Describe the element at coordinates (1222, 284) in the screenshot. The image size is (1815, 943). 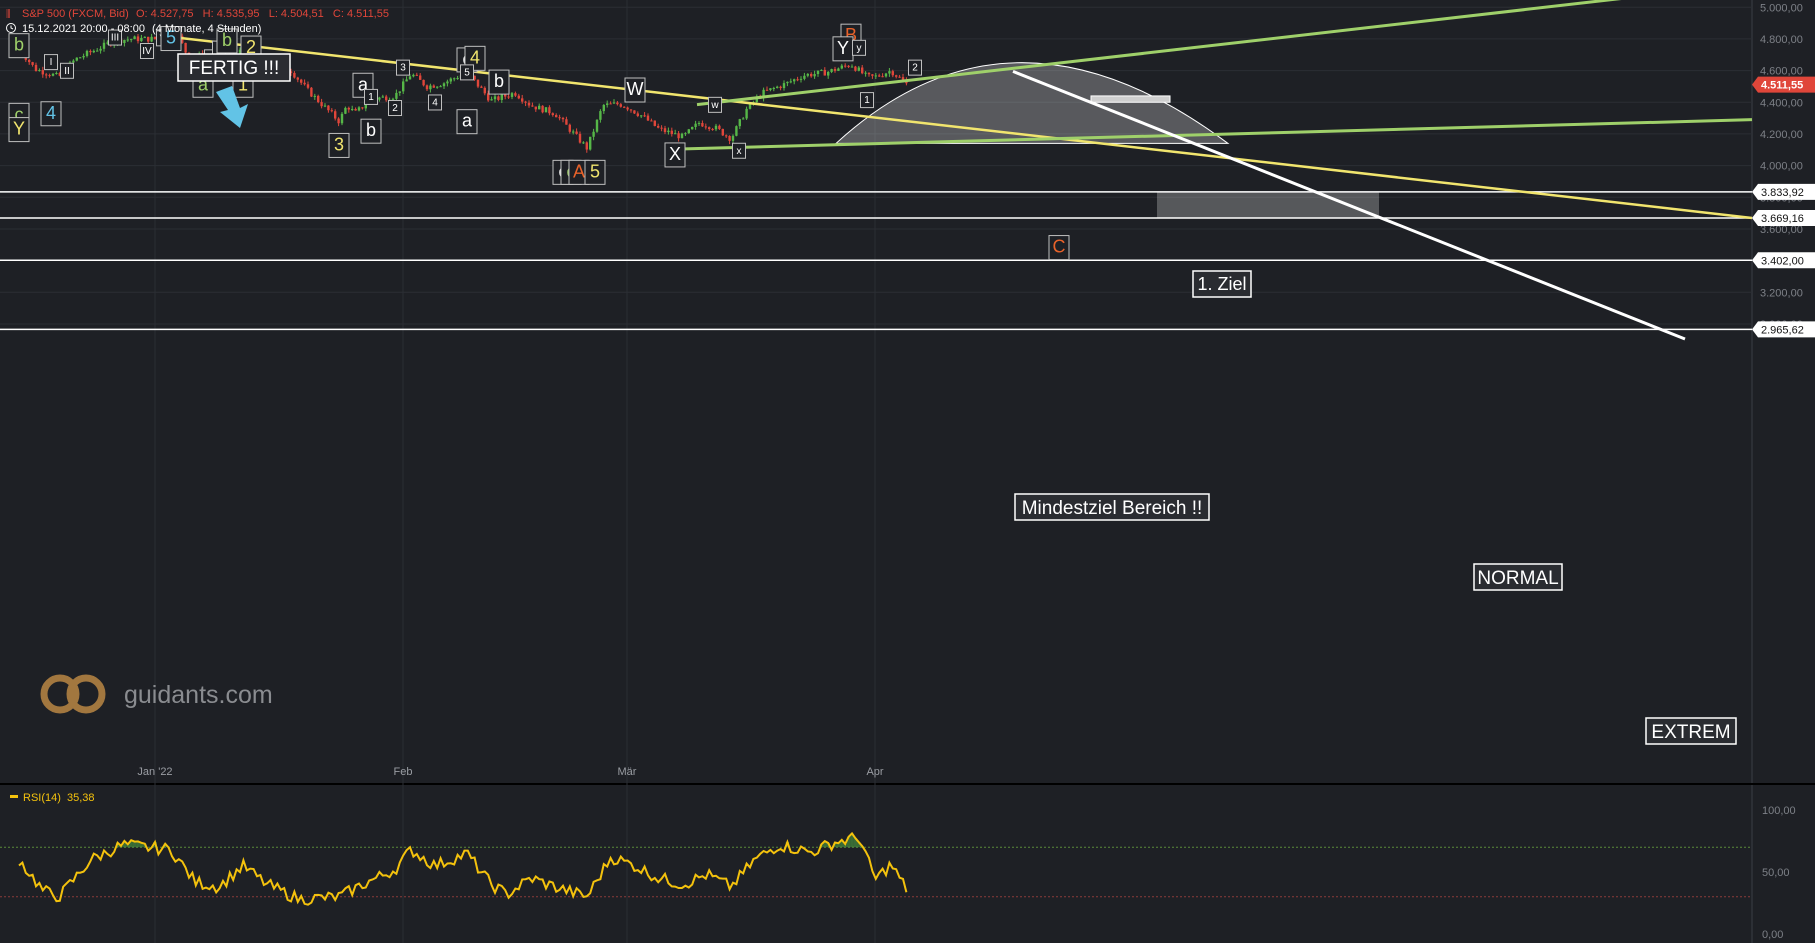
I see `ziel-annotation: 1. Ziel` at that location.